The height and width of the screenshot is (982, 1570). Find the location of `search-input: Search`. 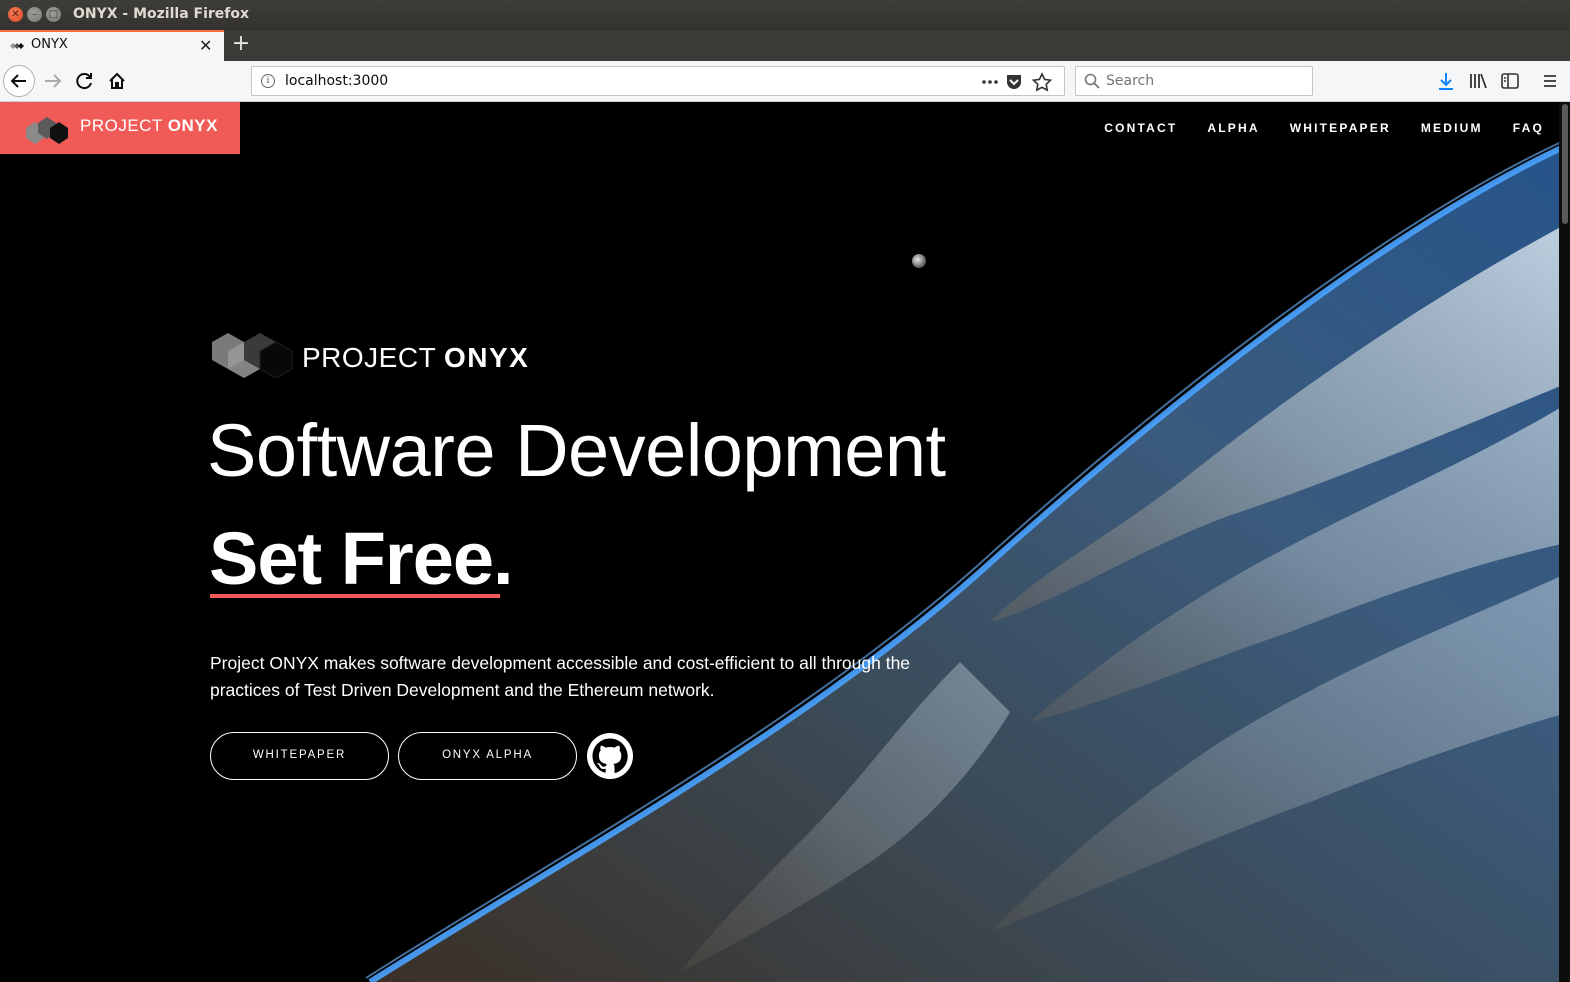

search-input: Search is located at coordinates (1130, 81).